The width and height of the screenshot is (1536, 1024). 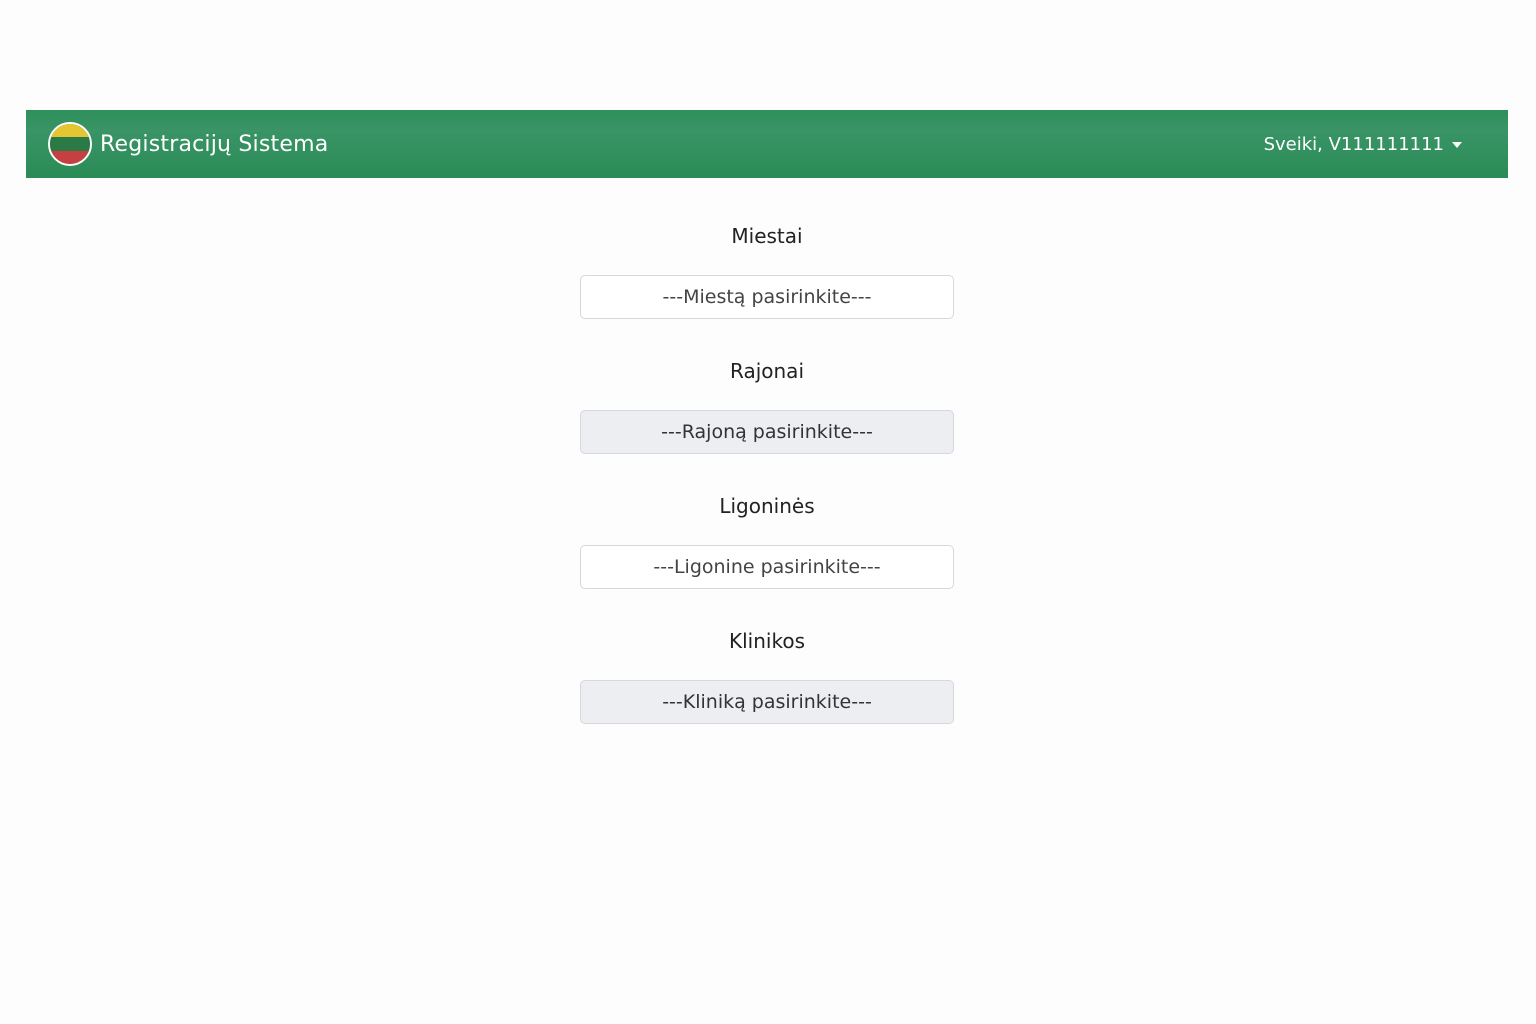 I want to click on lithuanian-flag-icon, so click(x=70, y=144).